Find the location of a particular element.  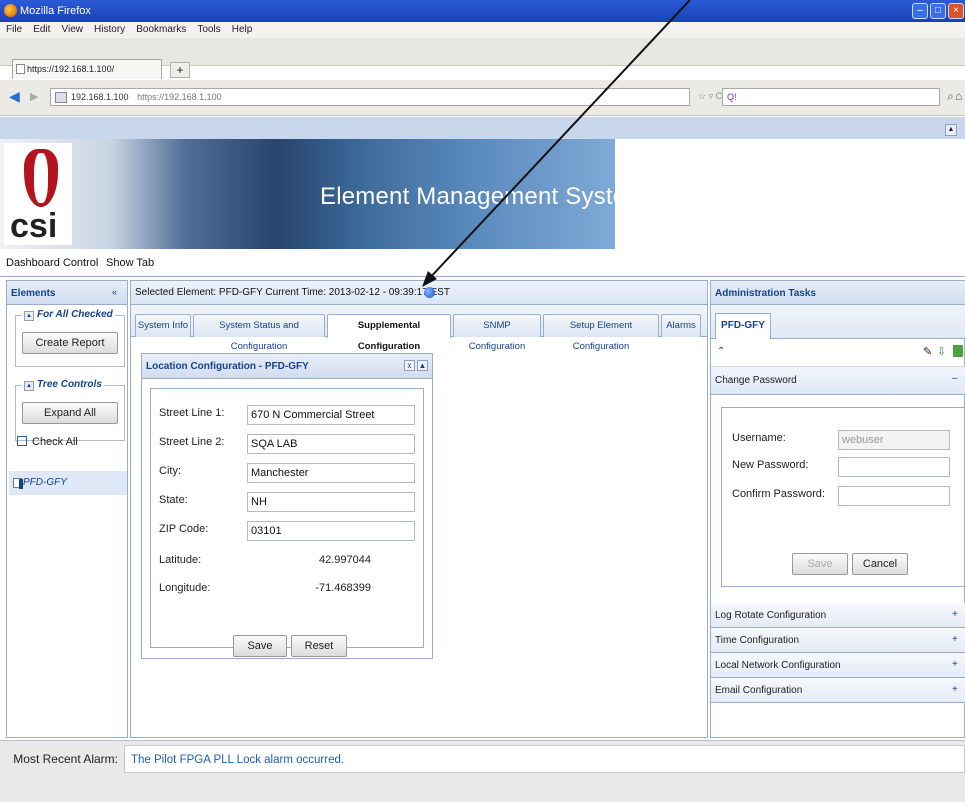

annotation-arrow is located at coordinates (556, 143).